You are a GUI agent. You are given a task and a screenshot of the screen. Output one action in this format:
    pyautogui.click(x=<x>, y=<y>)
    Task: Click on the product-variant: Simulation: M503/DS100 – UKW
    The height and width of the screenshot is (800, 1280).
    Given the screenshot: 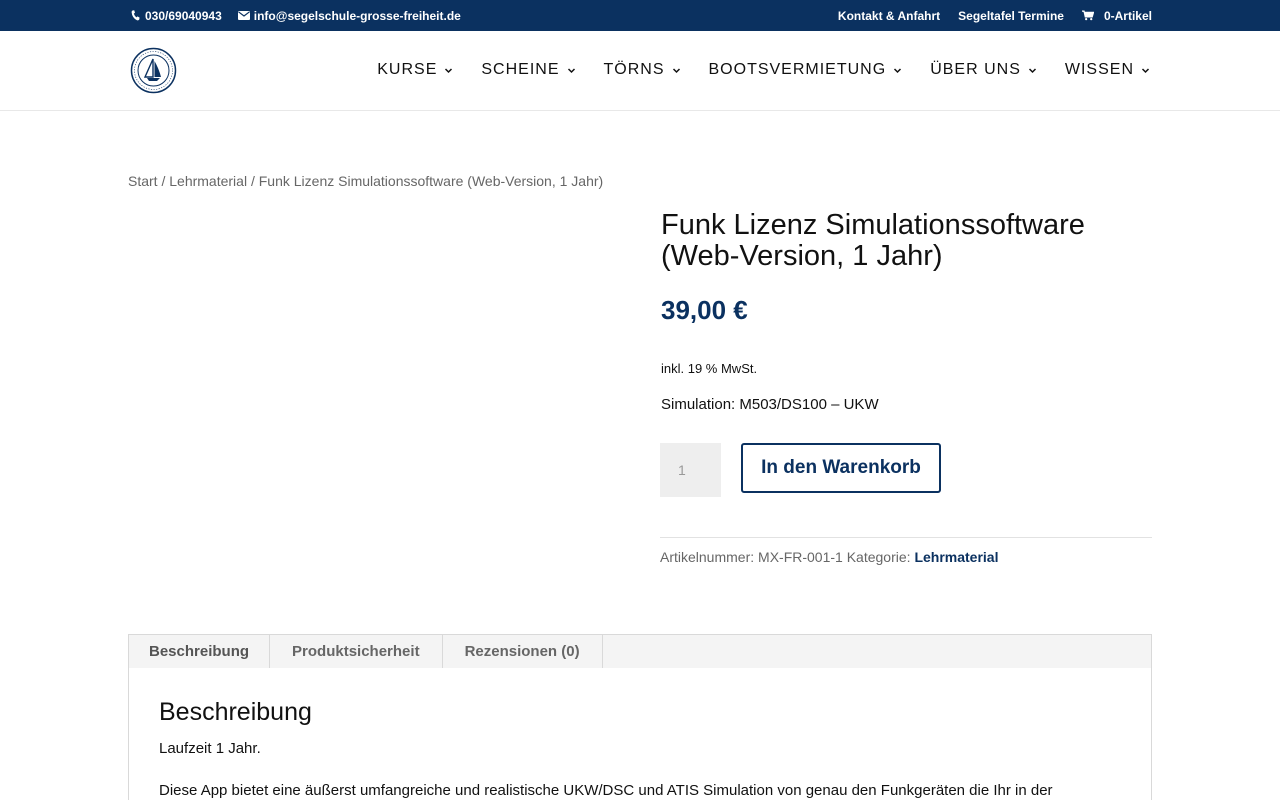 What is the action you would take?
    pyautogui.click(x=770, y=404)
    